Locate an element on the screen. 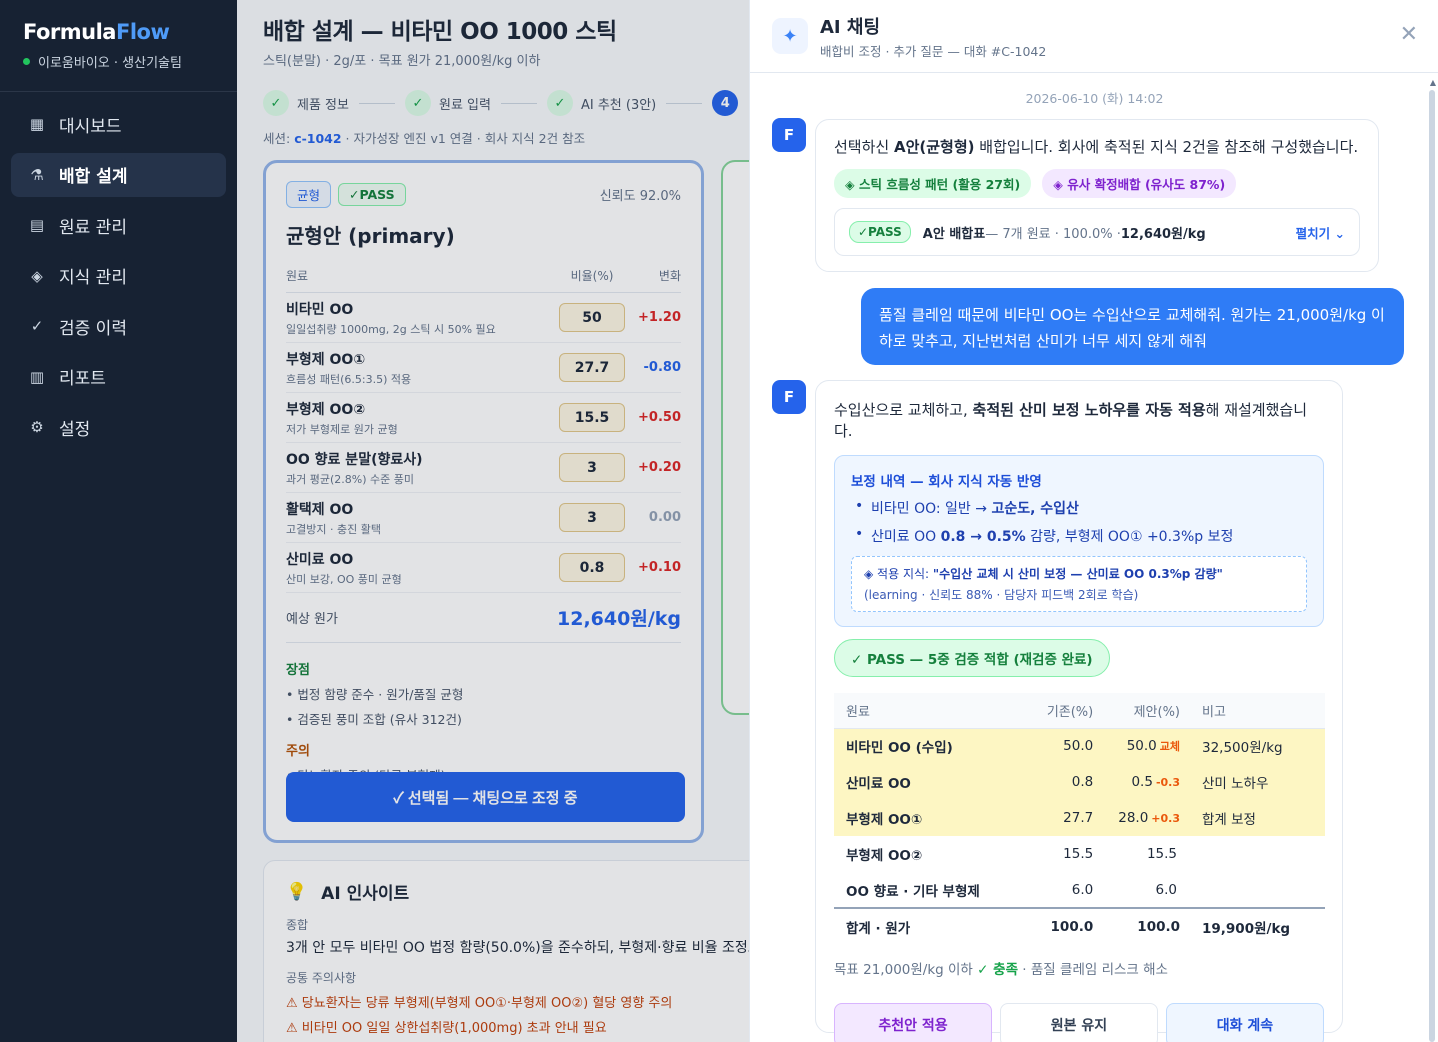  pass-badge: ✓PASS is located at coordinates (880, 232).